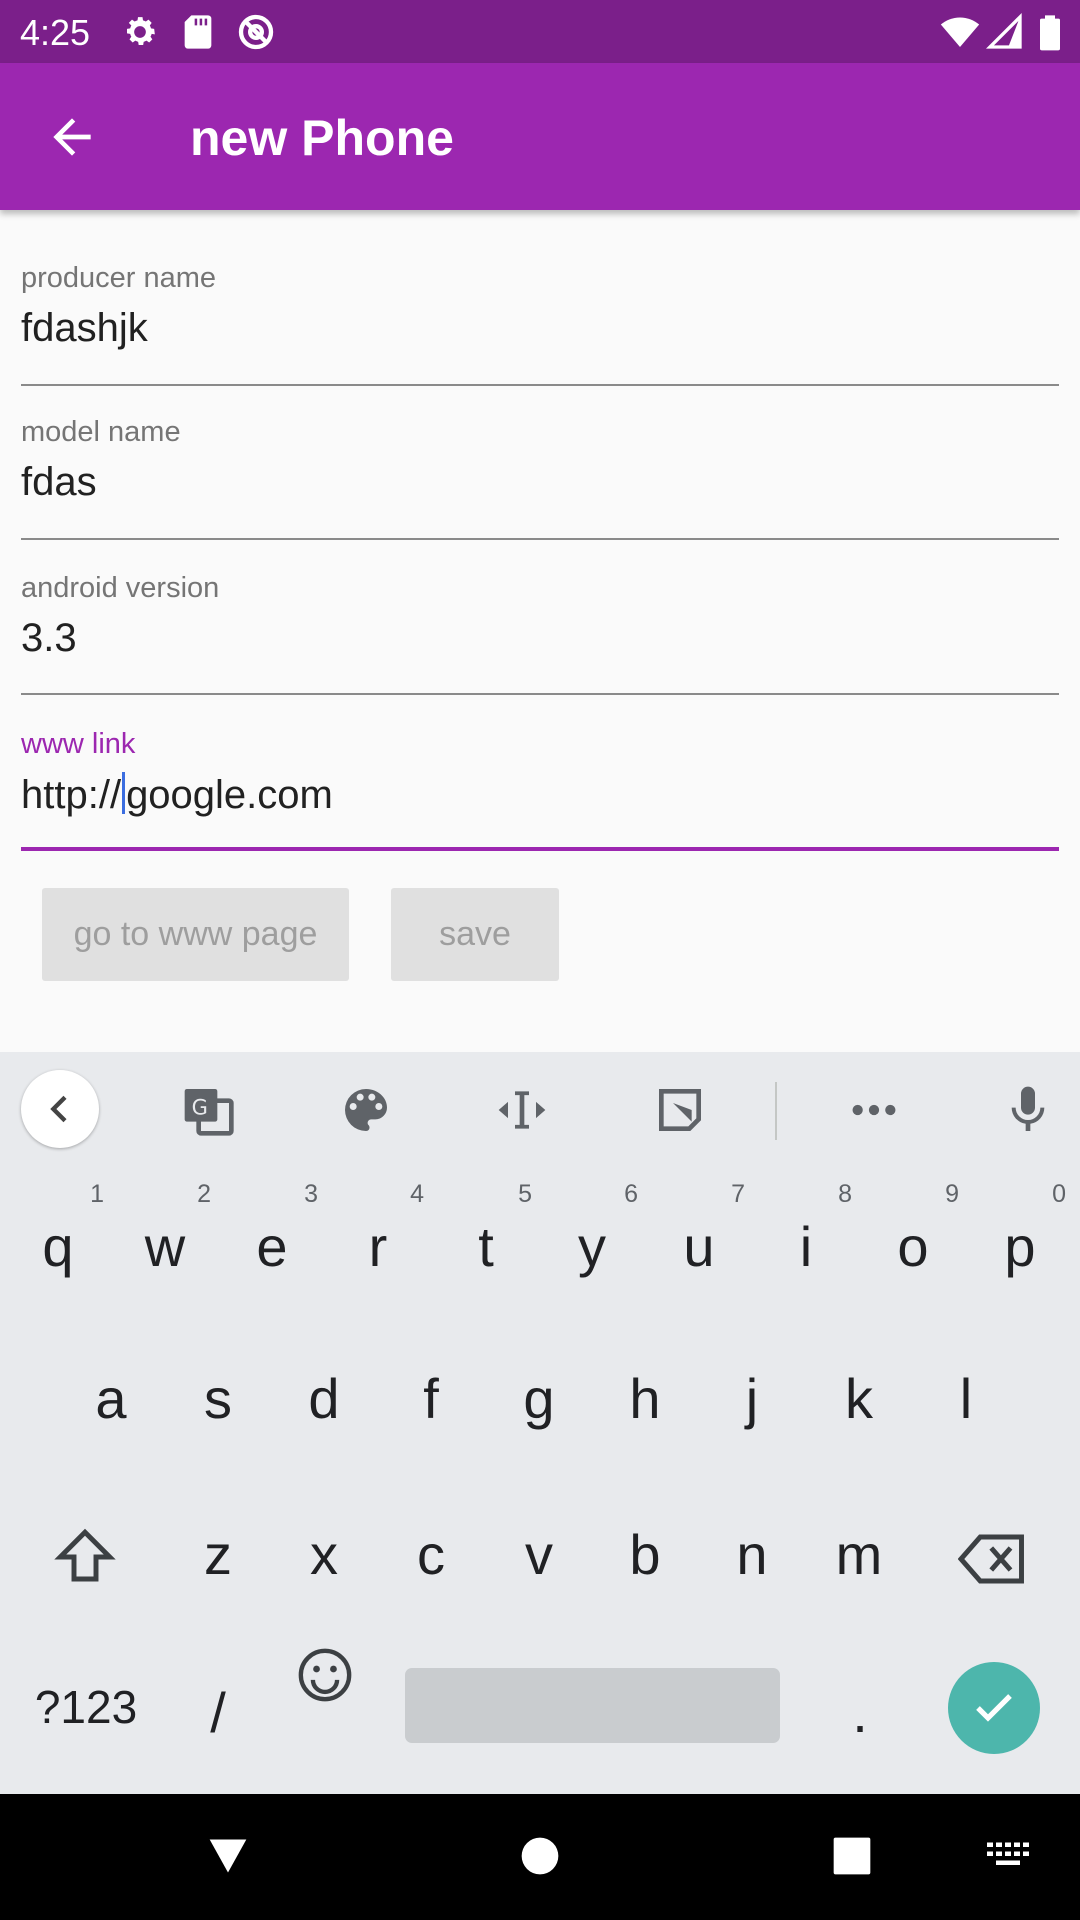 This screenshot has width=1080, height=1920. Describe the element at coordinates (845, 1194) in the screenshot. I see `key-i-hint: 8` at that location.